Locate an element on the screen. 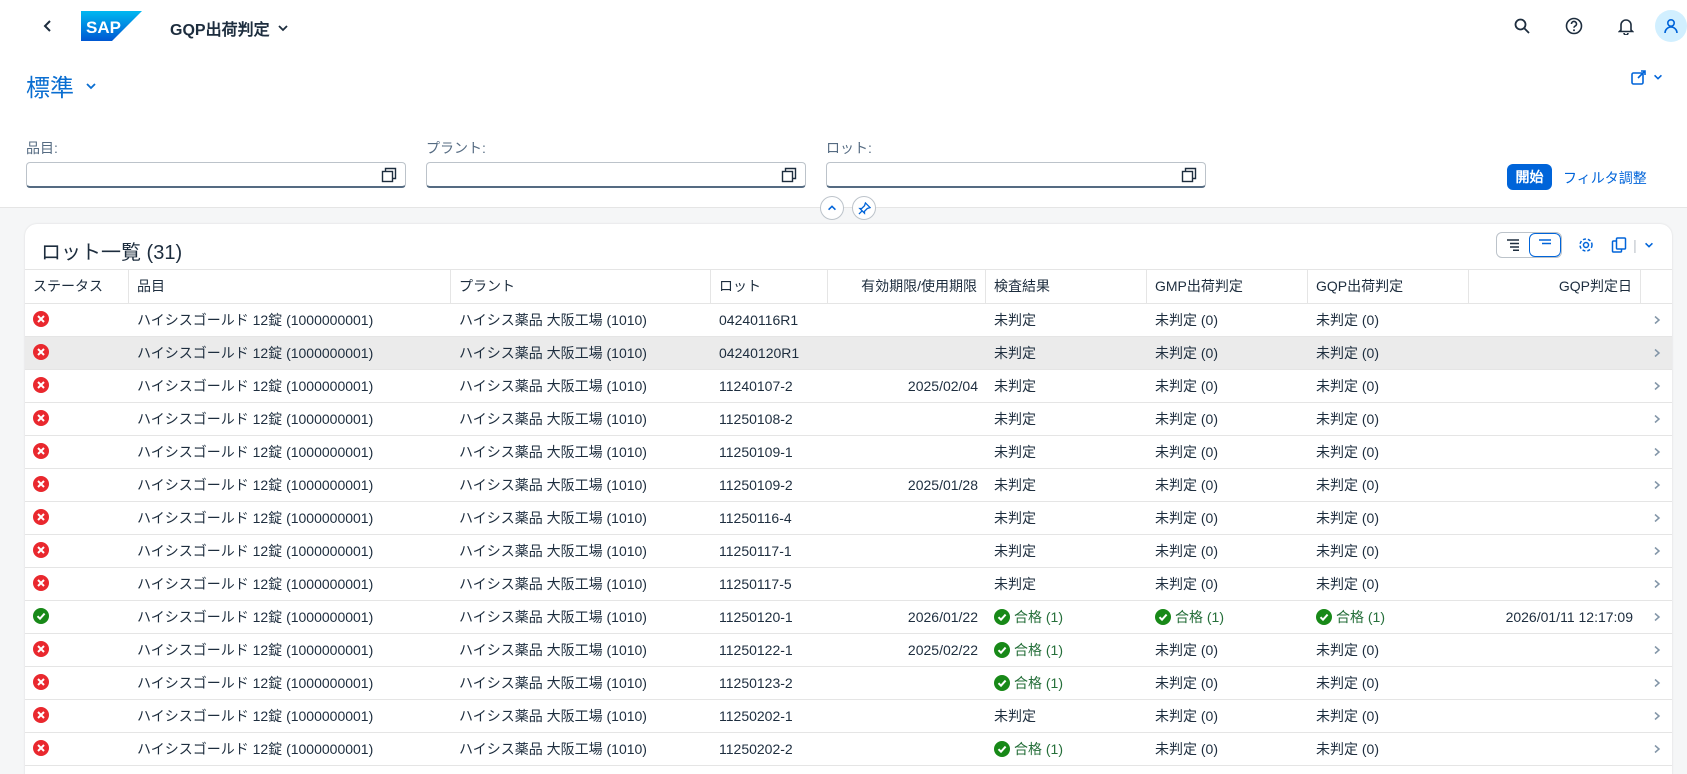  column-header-gmp: GMP出荷判定 is located at coordinates (1227, 286).